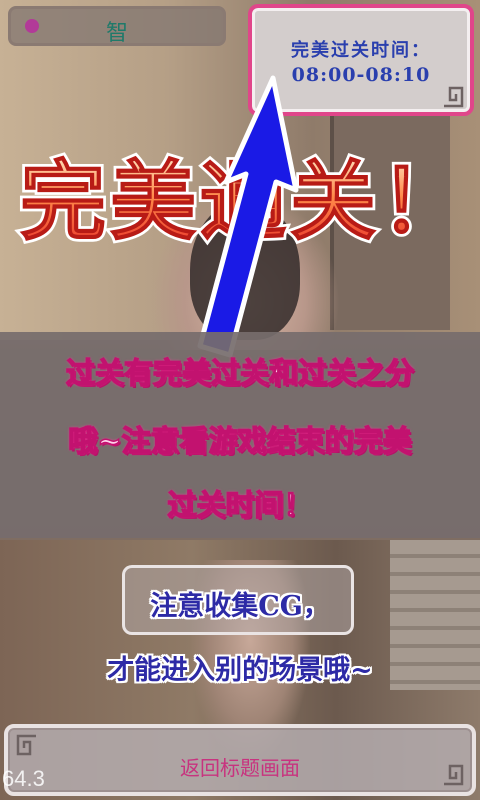 The image size is (480, 800). I want to click on top-bar-label: 智, so click(116, 33).